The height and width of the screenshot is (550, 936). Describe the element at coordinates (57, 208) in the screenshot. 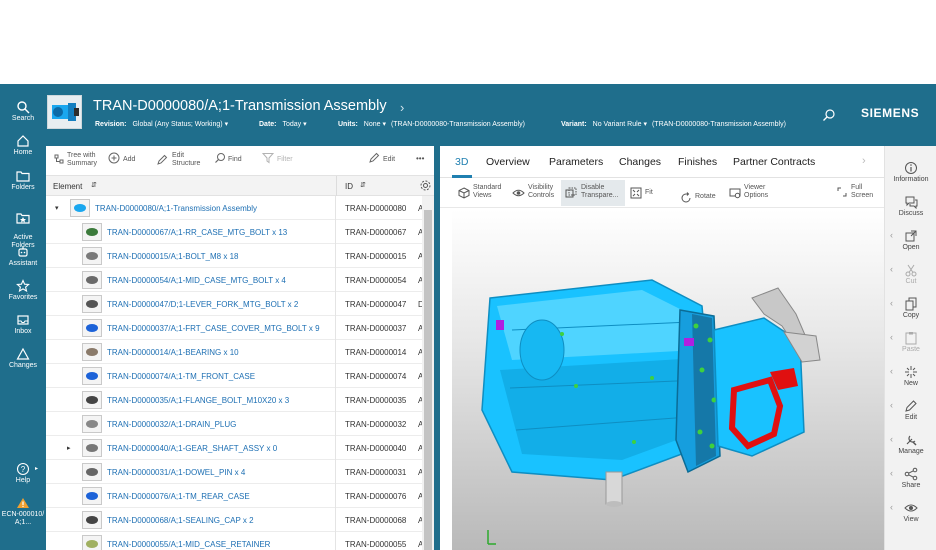

I see `expand-toggle-icon: ▾` at that location.